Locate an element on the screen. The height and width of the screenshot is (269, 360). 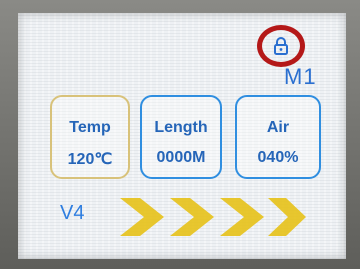
length-label: Length is located at coordinates (181, 127).